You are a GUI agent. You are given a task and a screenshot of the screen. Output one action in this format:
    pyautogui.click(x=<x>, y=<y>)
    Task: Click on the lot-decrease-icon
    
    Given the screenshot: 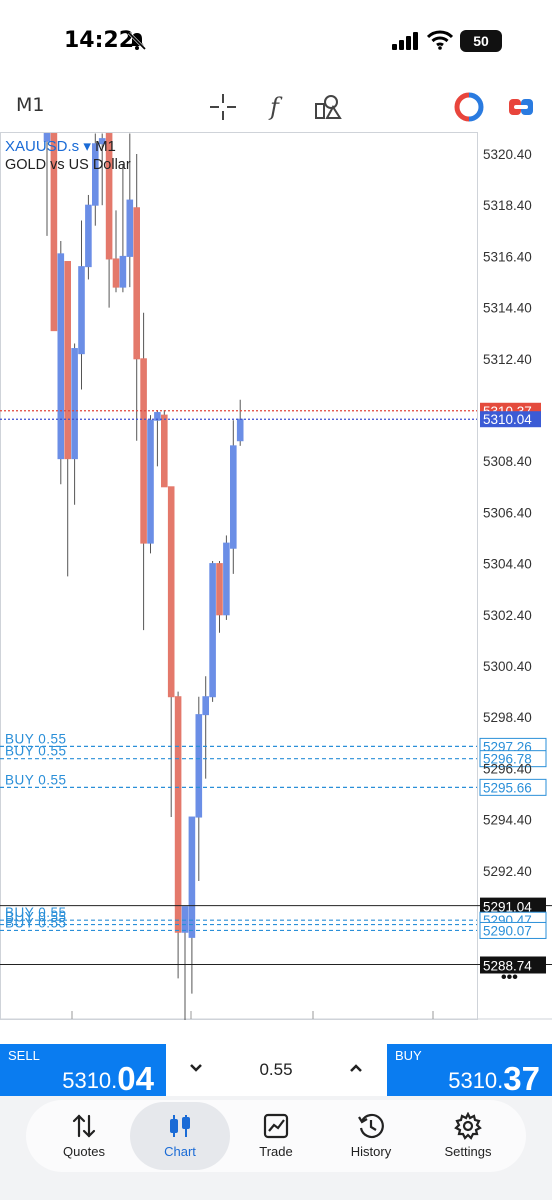 What is the action you would take?
    pyautogui.click(x=196, y=1068)
    